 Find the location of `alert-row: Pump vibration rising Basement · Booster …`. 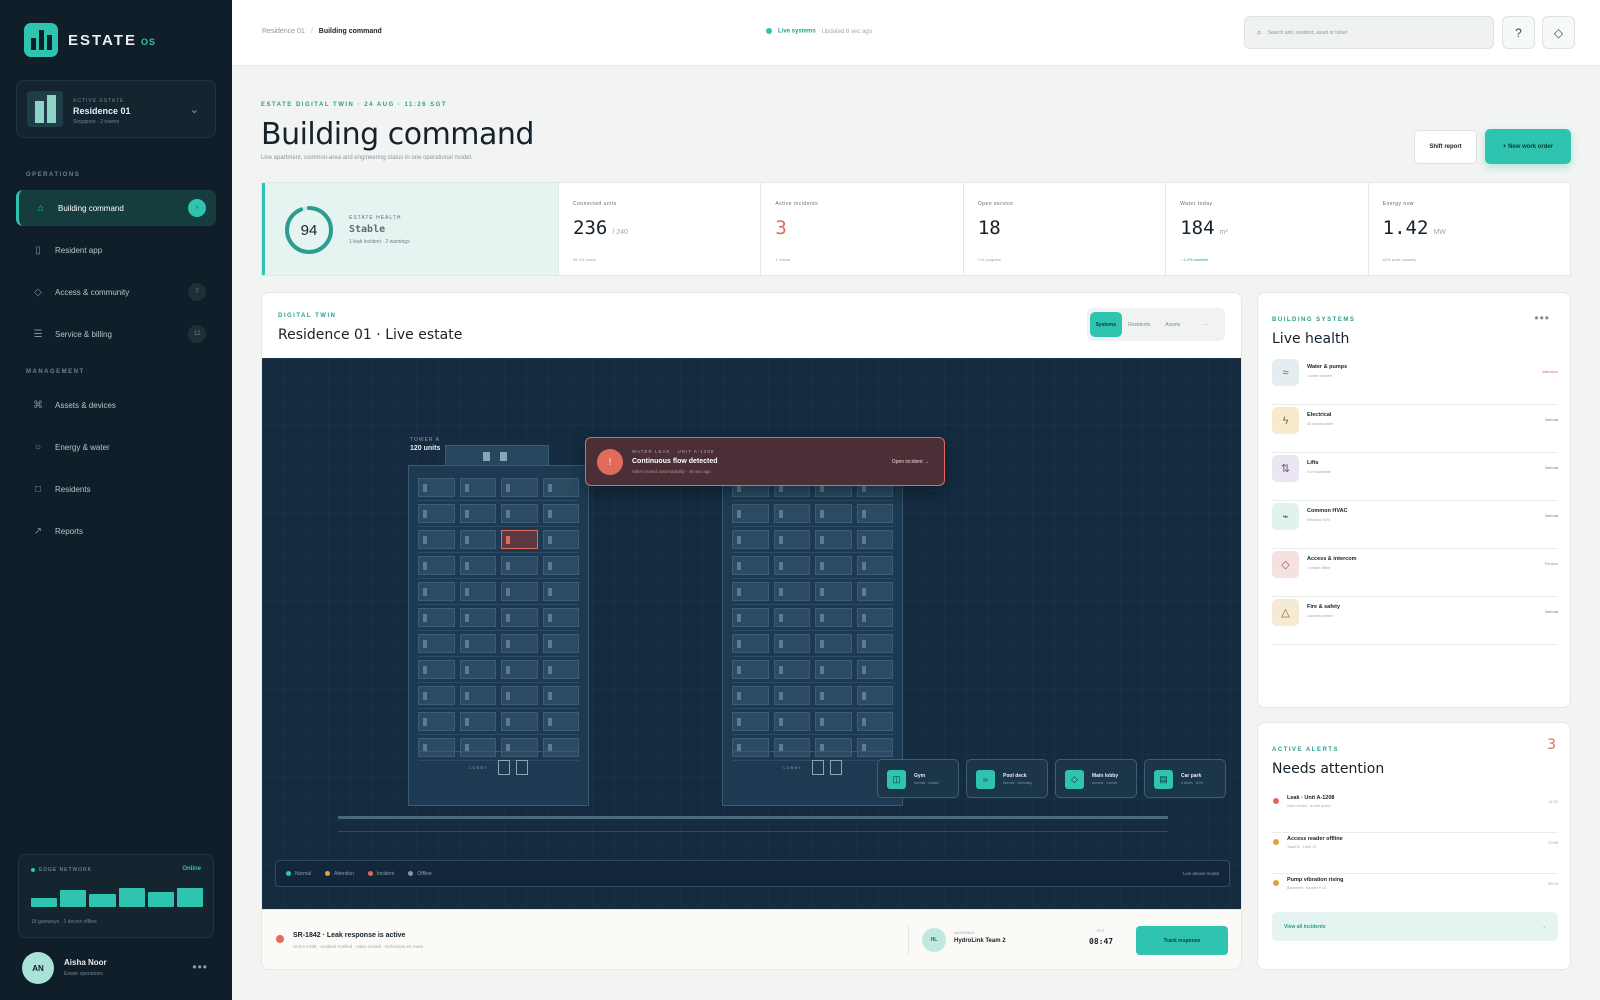

alert-row: Pump vibration rising Basement · Booster … is located at coordinates (1415, 894).